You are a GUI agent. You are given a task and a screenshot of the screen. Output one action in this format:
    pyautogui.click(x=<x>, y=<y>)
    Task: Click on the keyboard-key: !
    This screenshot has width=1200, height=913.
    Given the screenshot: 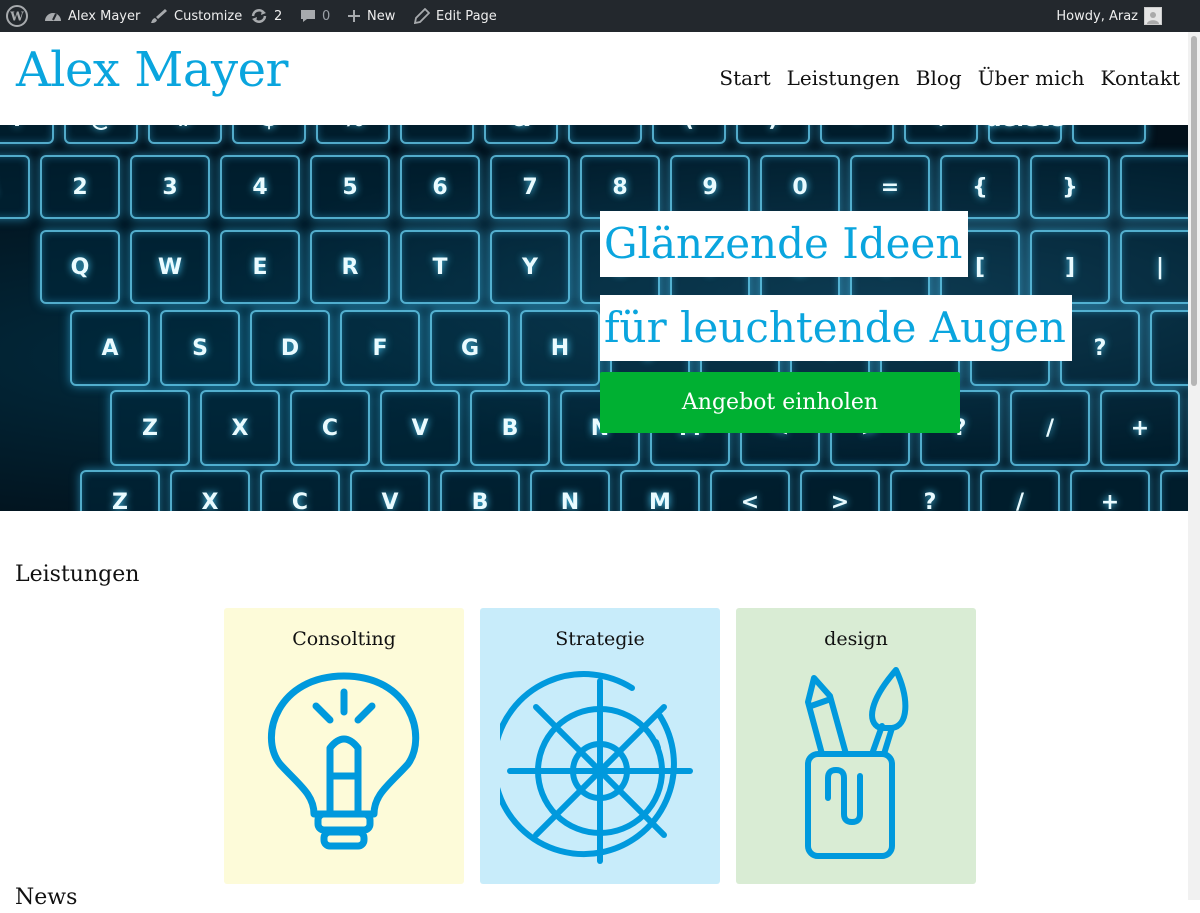 What is the action you would take?
    pyautogui.click(x=27, y=134)
    